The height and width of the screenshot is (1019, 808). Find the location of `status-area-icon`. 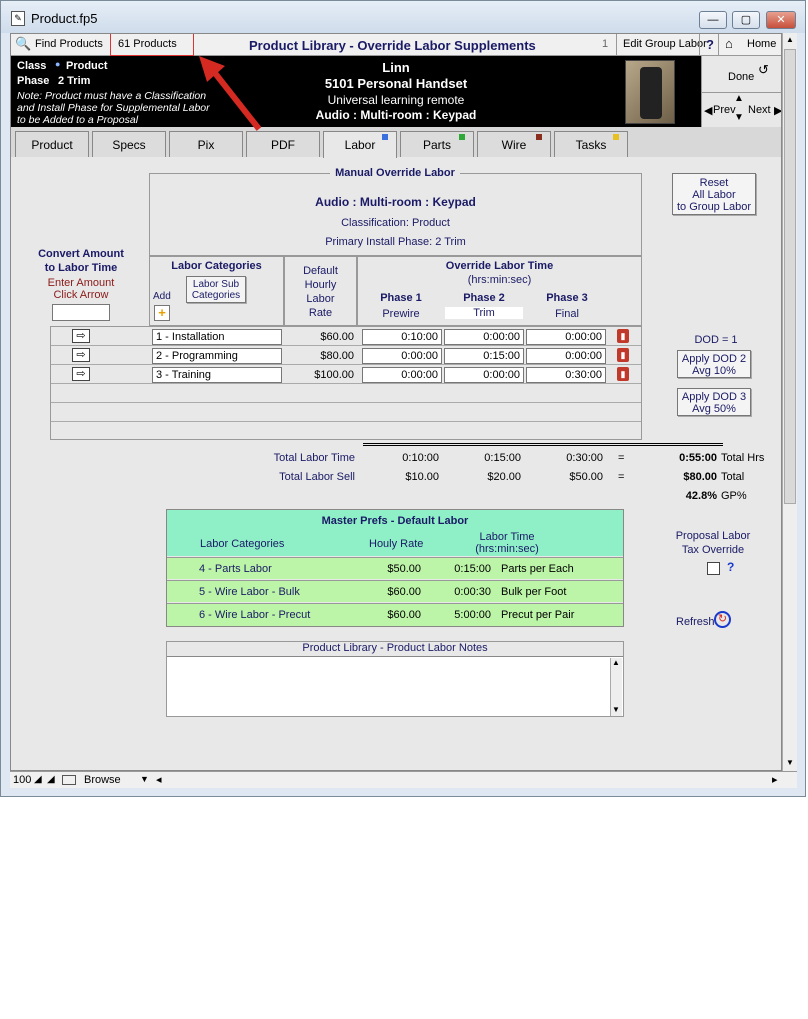

status-area-icon is located at coordinates (69, 780).